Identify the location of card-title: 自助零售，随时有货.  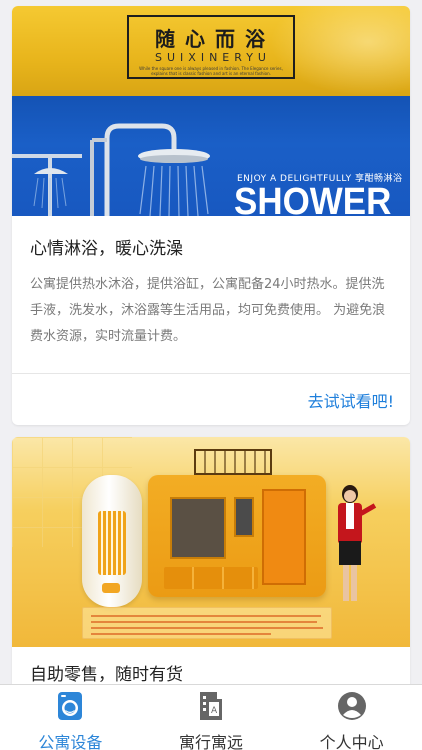
(106, 674).